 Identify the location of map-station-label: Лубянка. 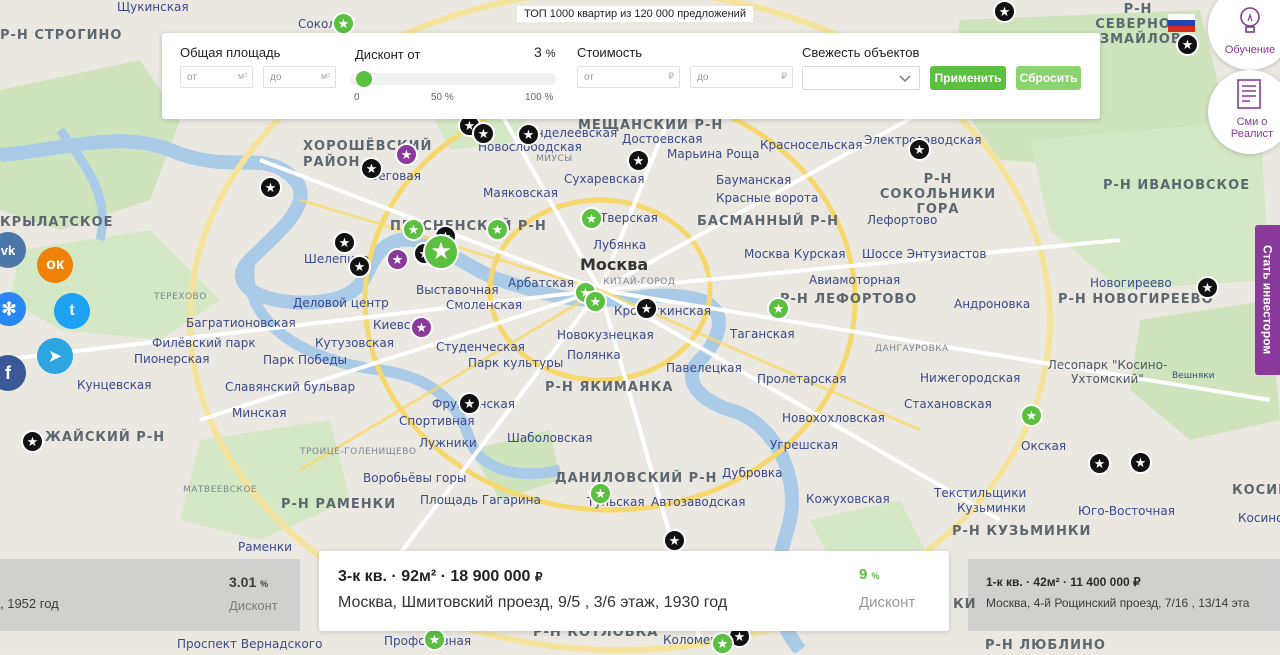
(620, 245).